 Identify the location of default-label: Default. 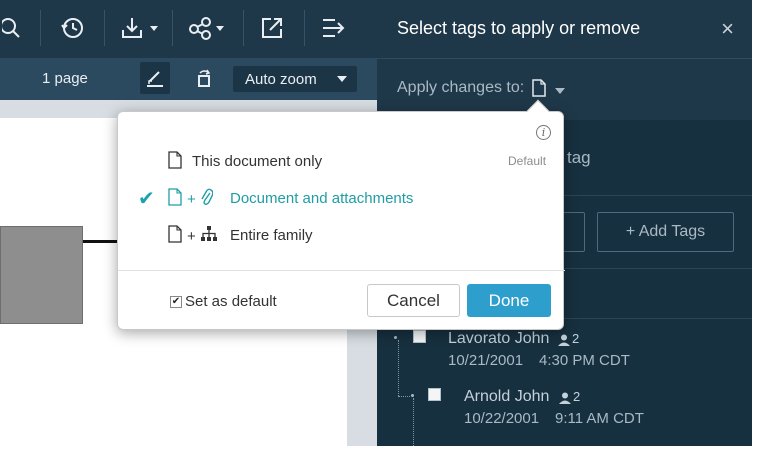
(527, 161).